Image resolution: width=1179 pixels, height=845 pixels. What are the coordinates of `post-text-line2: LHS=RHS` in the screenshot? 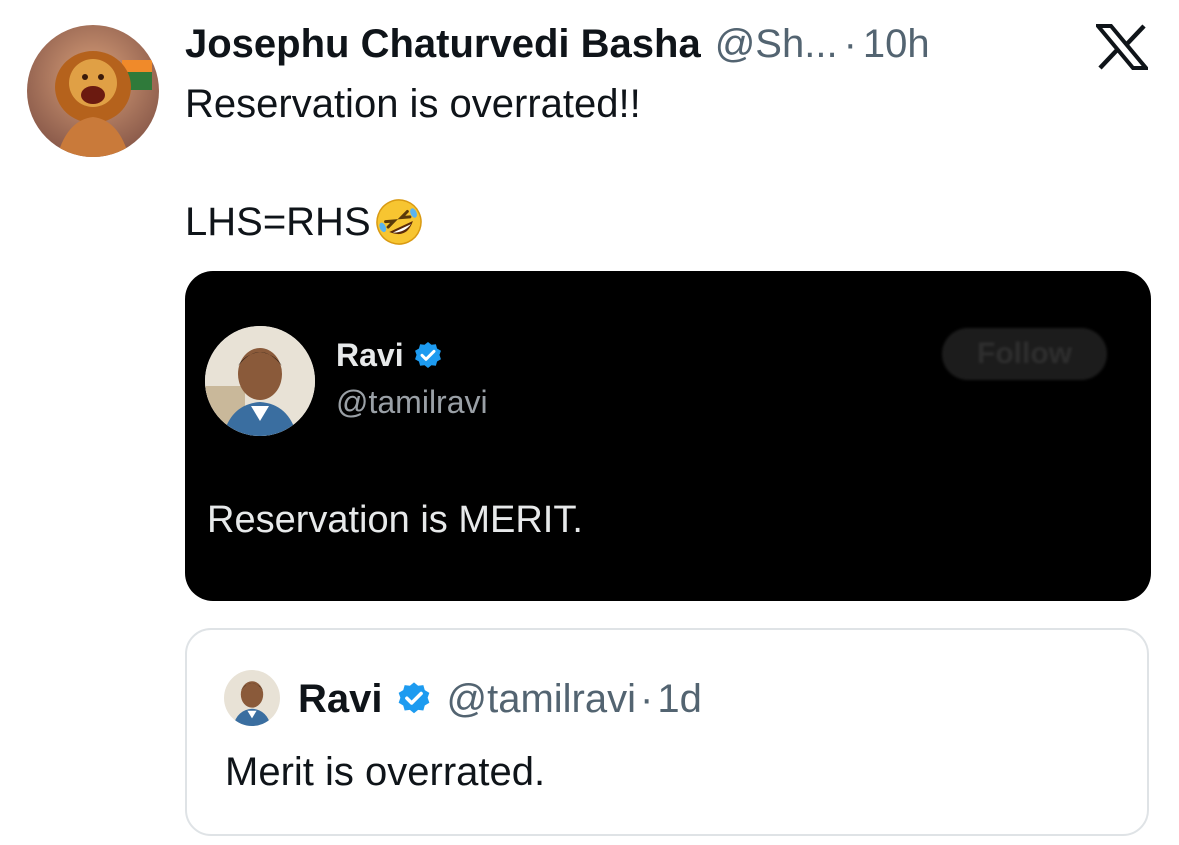 It's located at (278, 222).